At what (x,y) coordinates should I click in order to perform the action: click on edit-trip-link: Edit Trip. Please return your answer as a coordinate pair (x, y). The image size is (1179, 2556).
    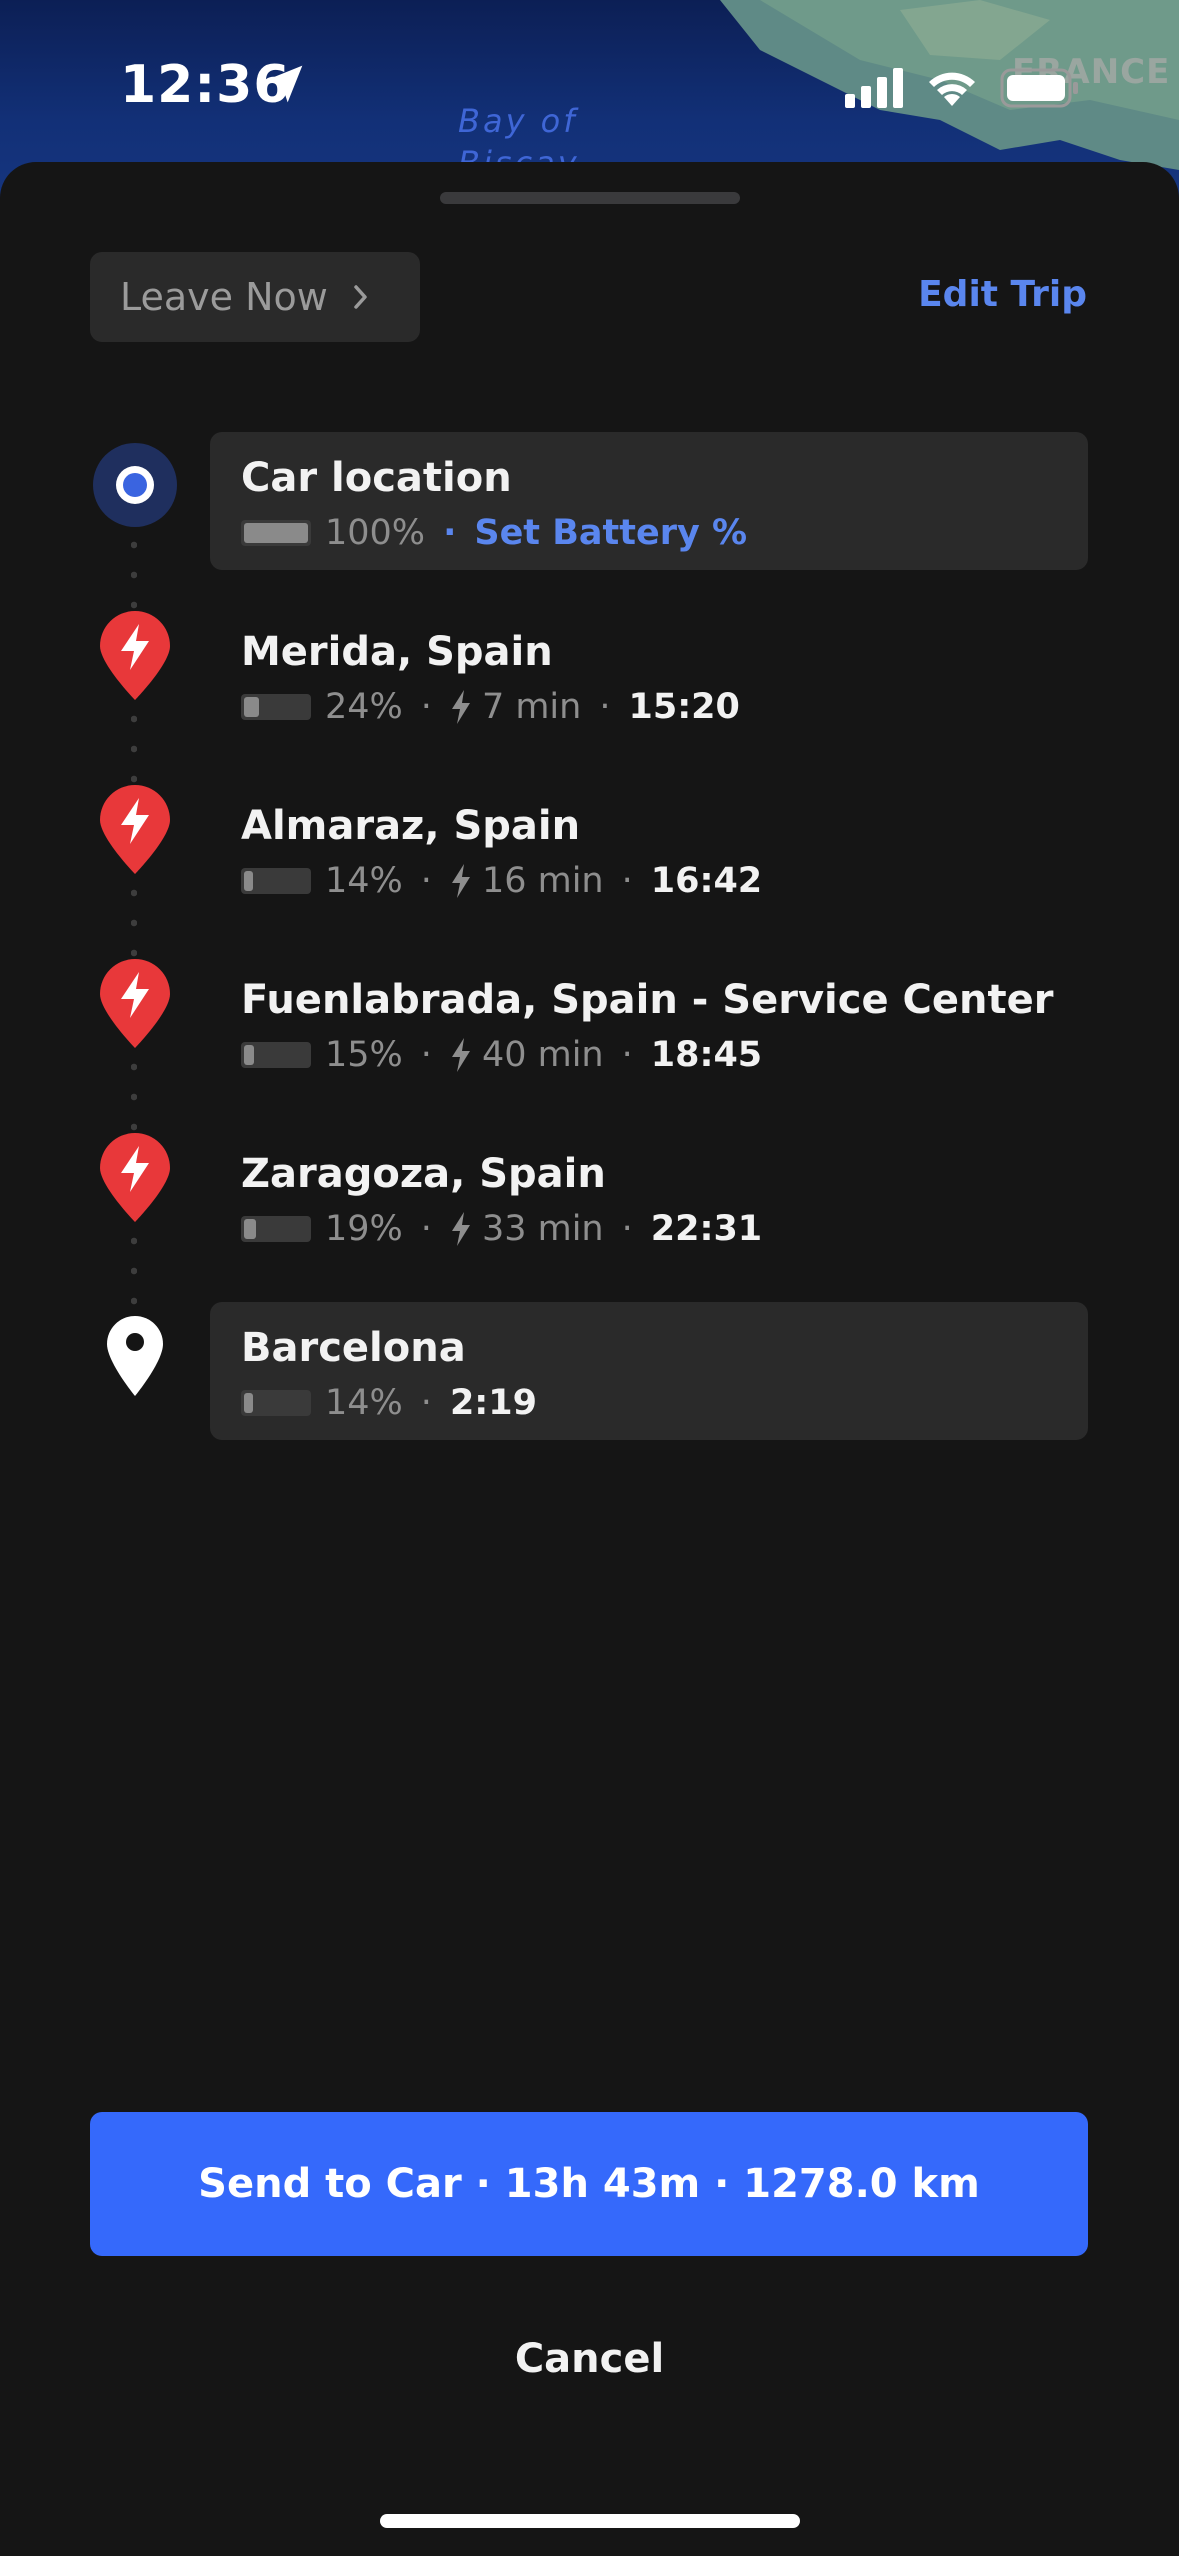
    Looking at the image, I should click on (1002, 294).